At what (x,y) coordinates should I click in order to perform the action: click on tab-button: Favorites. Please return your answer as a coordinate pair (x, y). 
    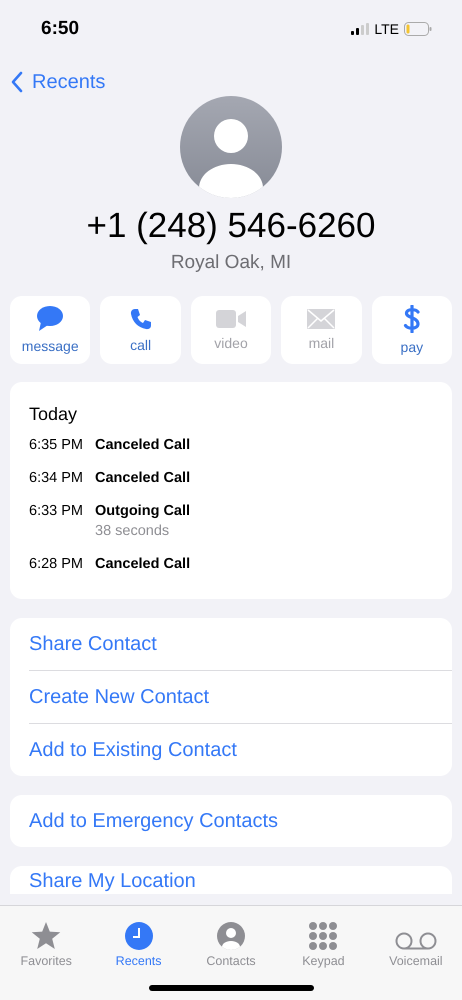
    Looking at the image, I should click on (46, 941).